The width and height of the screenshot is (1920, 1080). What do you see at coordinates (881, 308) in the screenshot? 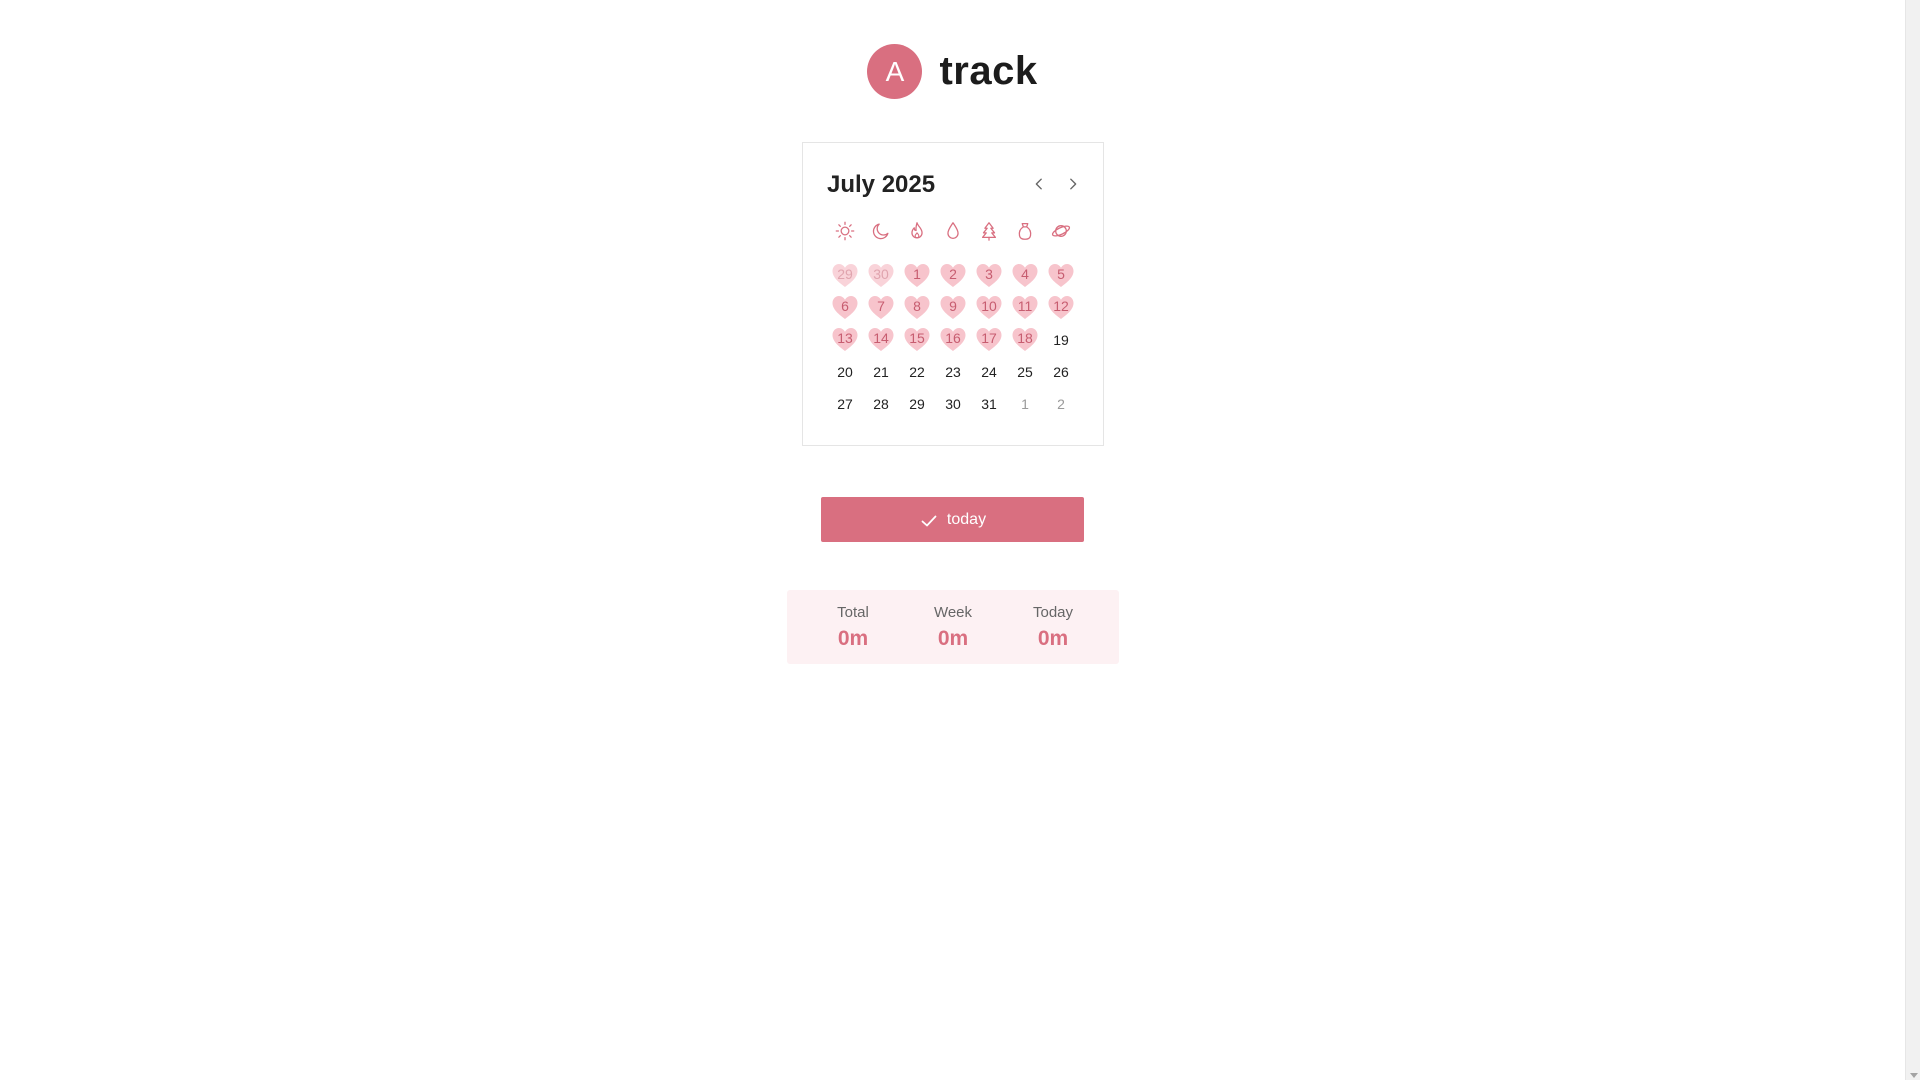
I see `calendar-day: 7` at bounding box center [881, 308].